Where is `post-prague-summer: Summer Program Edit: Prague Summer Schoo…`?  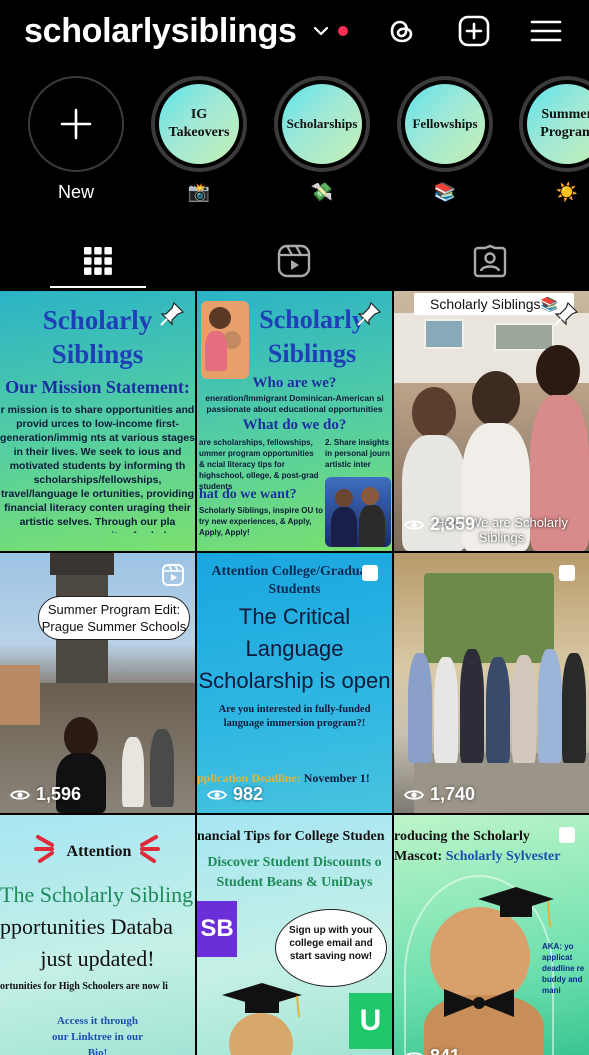
post-prague-summer: Summer Program Edit: Prague Summer Schoo… is located at coordinates (97, 683).